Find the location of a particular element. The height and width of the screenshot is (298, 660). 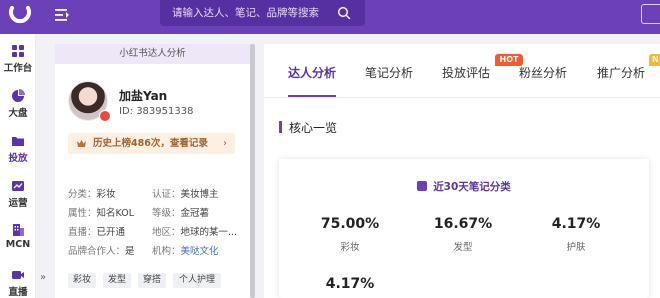

nav-item-operation: 运营 is located at coordinates (18, 194).